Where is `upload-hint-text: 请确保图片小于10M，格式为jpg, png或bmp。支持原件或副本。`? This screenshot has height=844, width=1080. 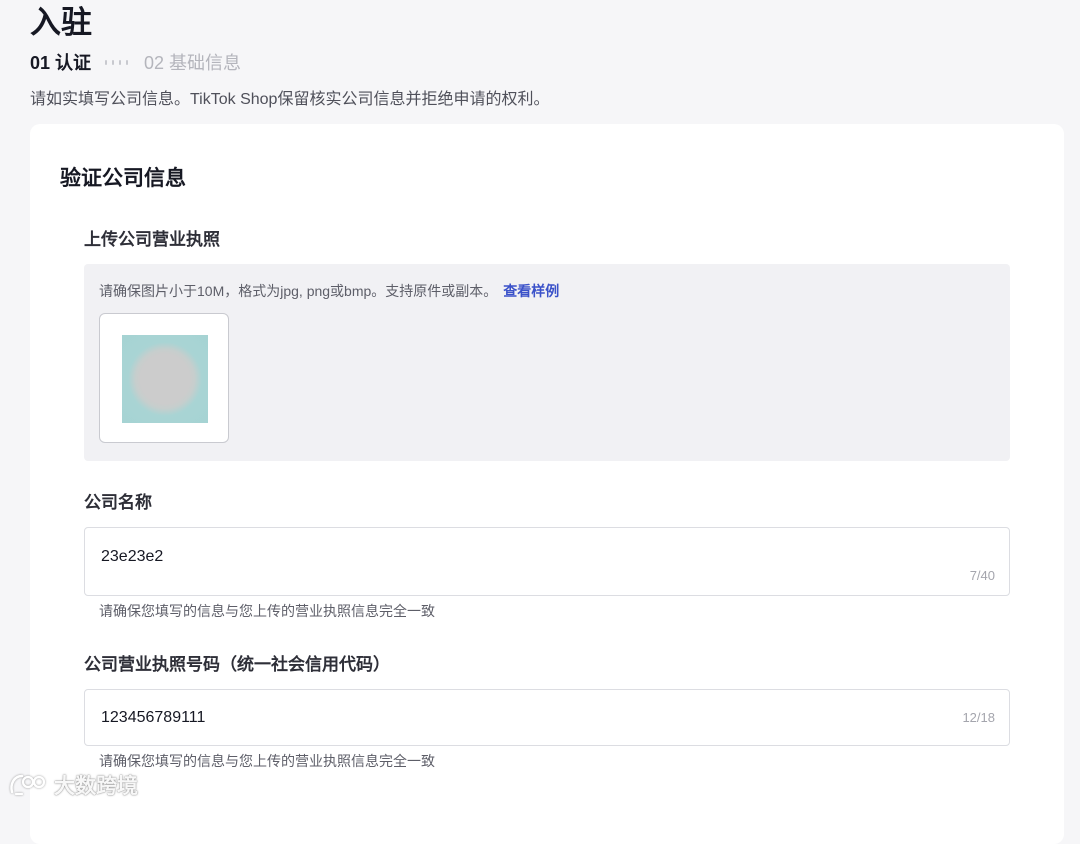
upload-hint-text: 请确保图片小于10M，格式为jpg, png或bmp。支持原件或副本。 is located at coordinates (298, 291).